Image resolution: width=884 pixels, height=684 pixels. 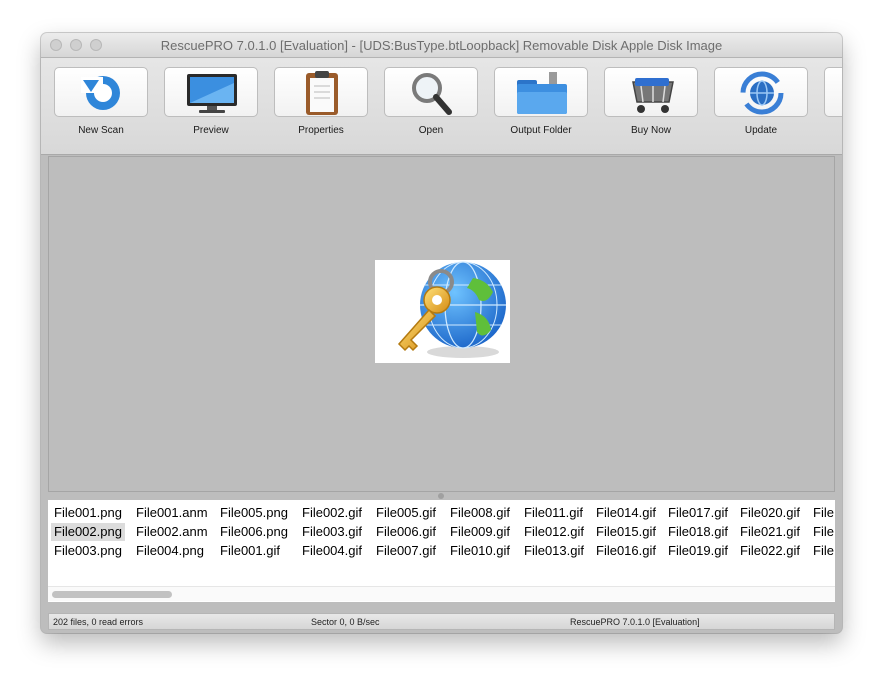 What do you see at coordinates (101, 92) in the screenshot?
I see `refresh-arrow-icon` at bounding box center [101, 92].